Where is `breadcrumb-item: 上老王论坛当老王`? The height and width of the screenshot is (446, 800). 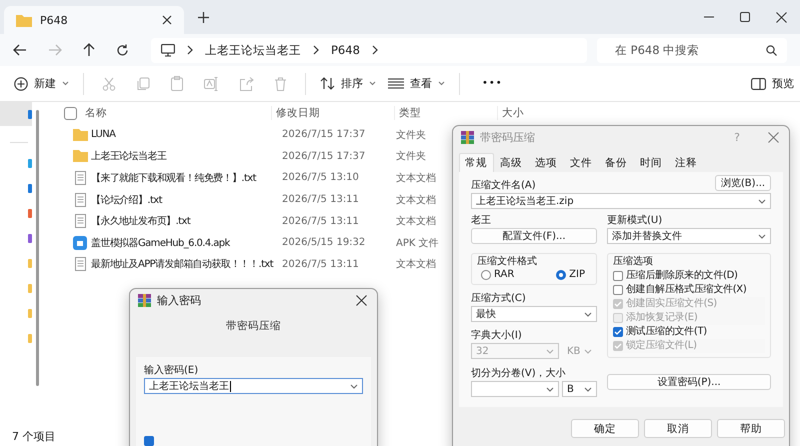
breadcrumb-item: 上老王论坛当老王 is located at coordinates (253, 50).